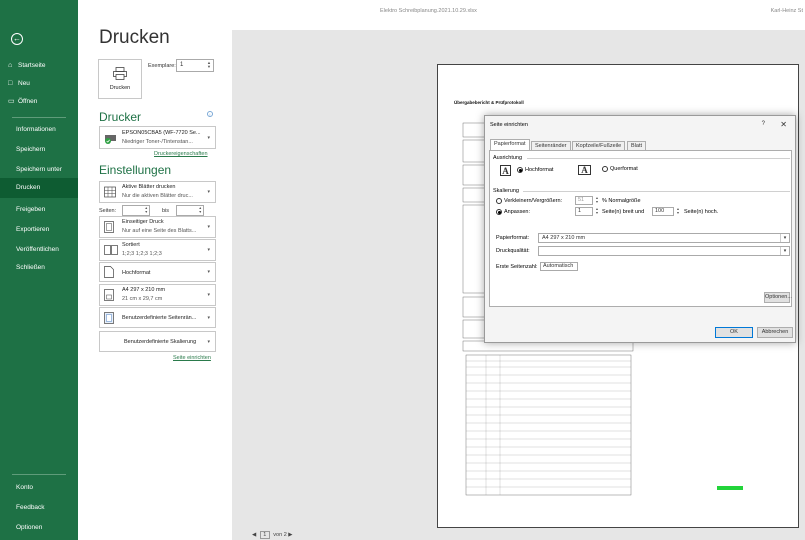 The height and width of the screenshot is (540, 805). I want to click on print-button: Drucken, so click(120, 79).